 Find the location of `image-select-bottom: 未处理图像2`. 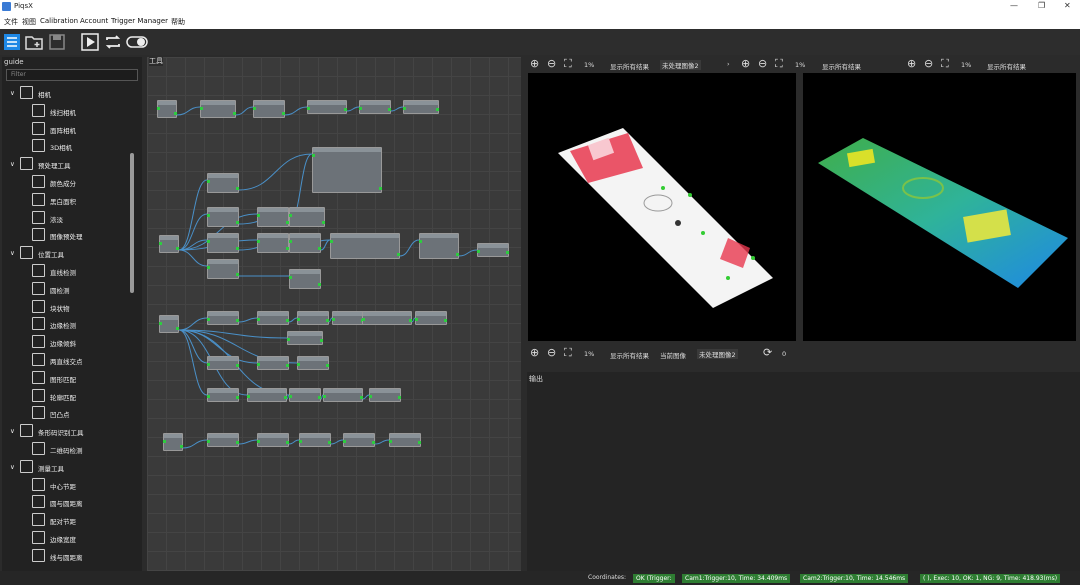

image-select-bottom: 未处理图像2 is located at coordinates (717, 354).